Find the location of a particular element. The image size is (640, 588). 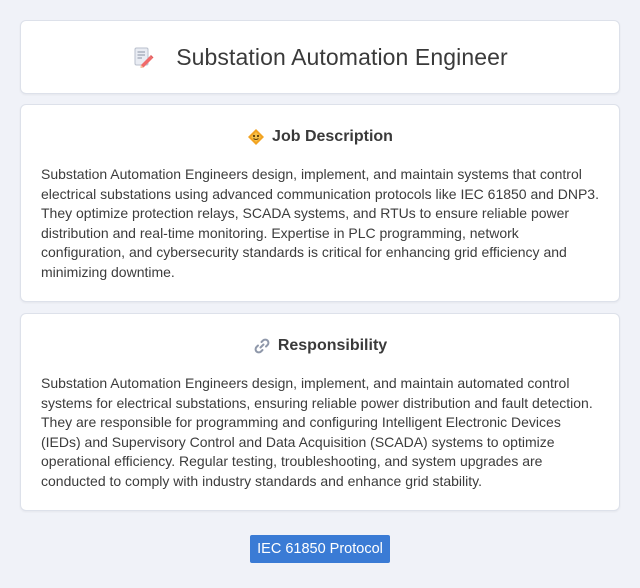

job-description-header: Job Description is located at coordinates (320, 137).